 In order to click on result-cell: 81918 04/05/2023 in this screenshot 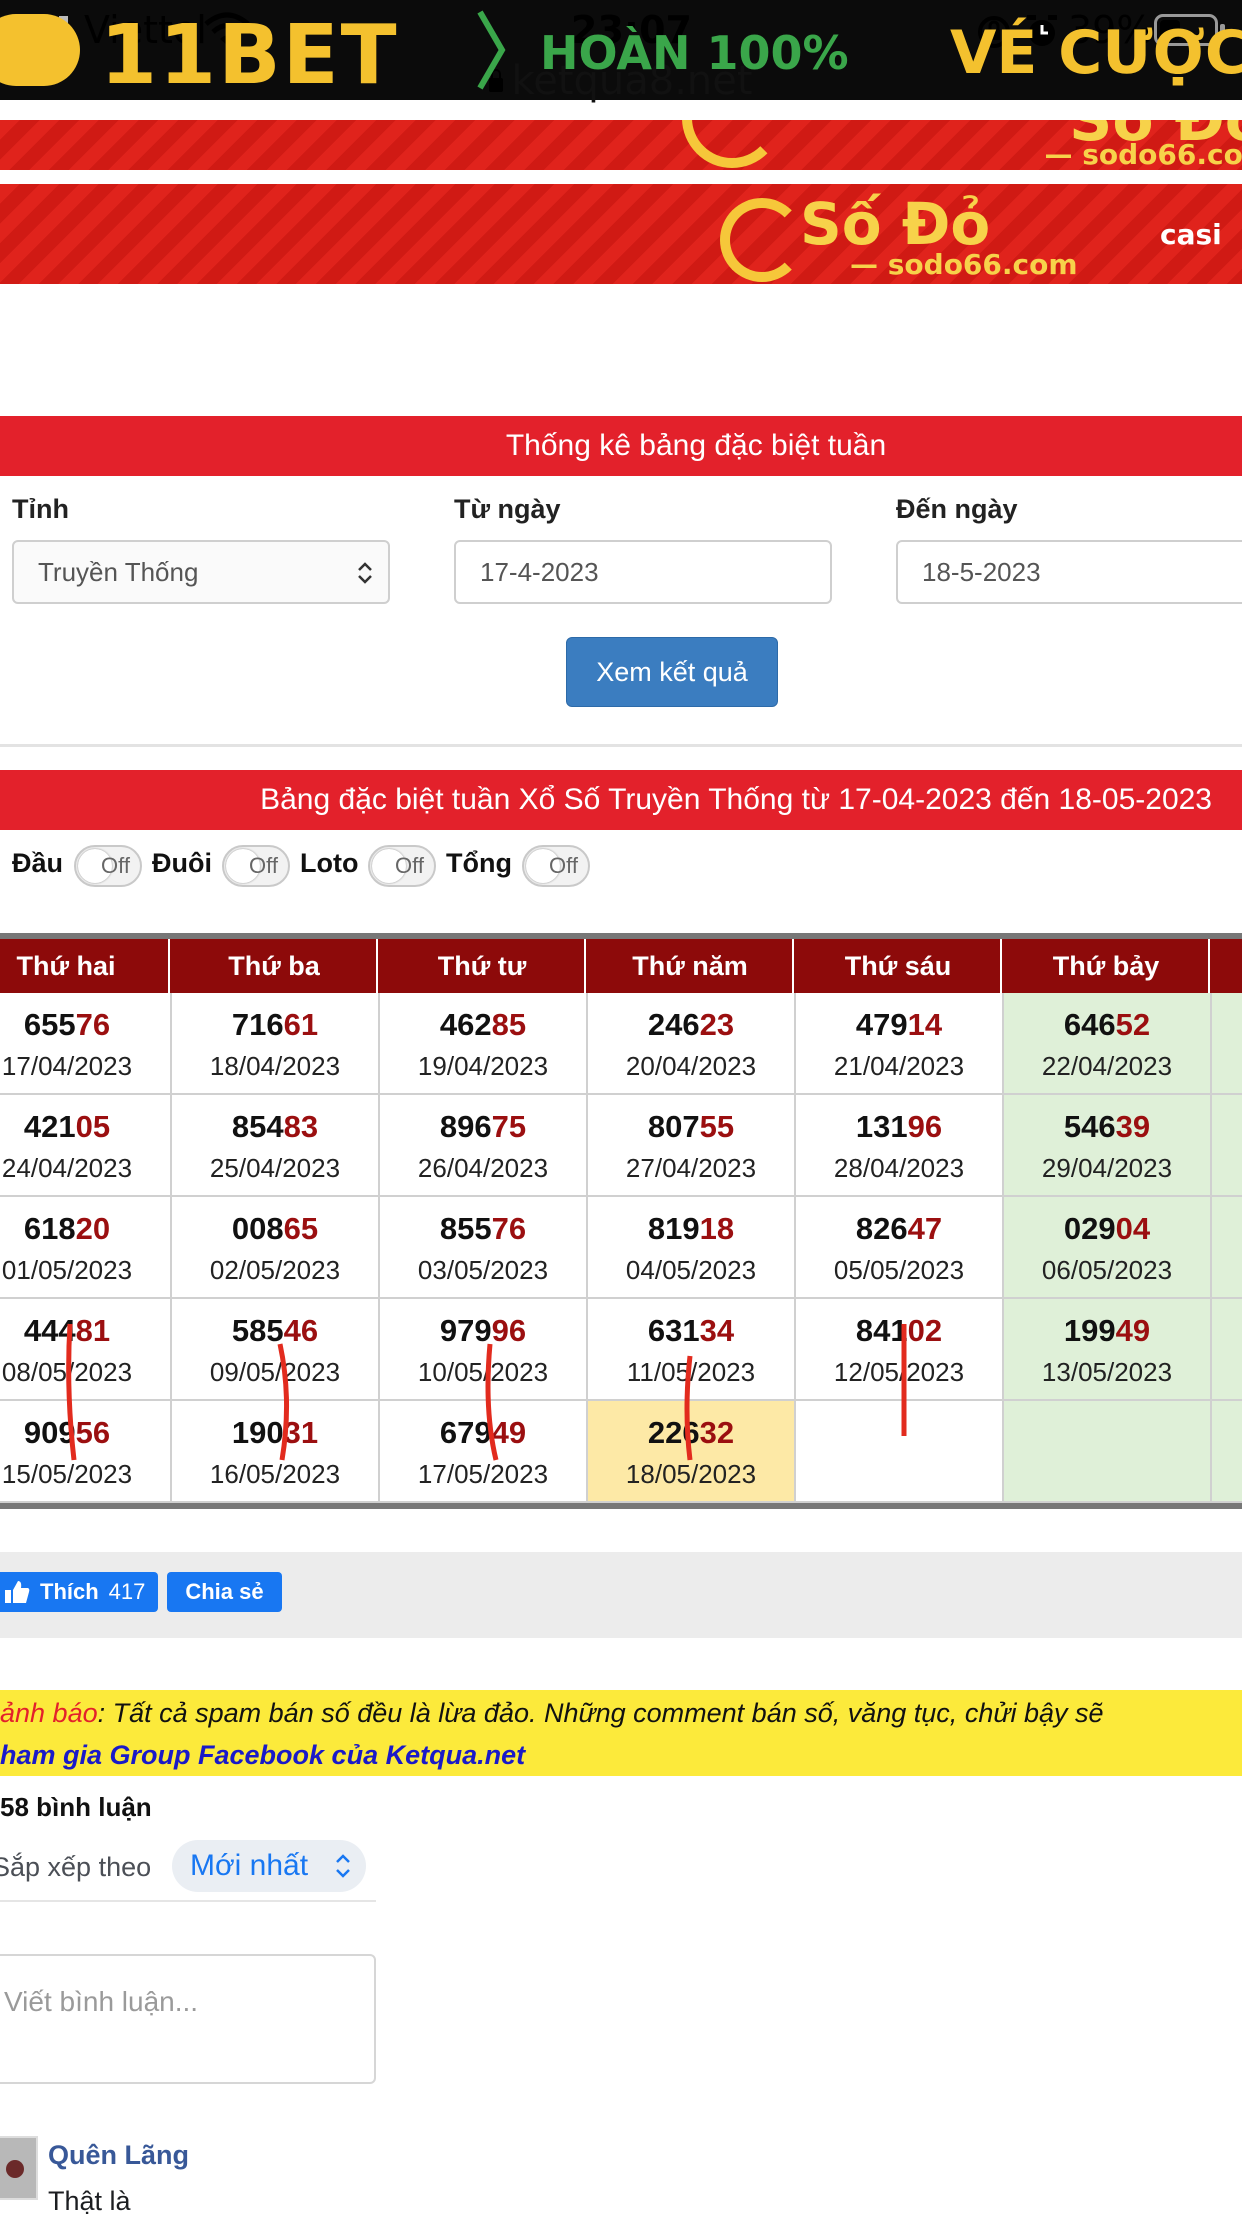, I will do `click(692, 1248)`.